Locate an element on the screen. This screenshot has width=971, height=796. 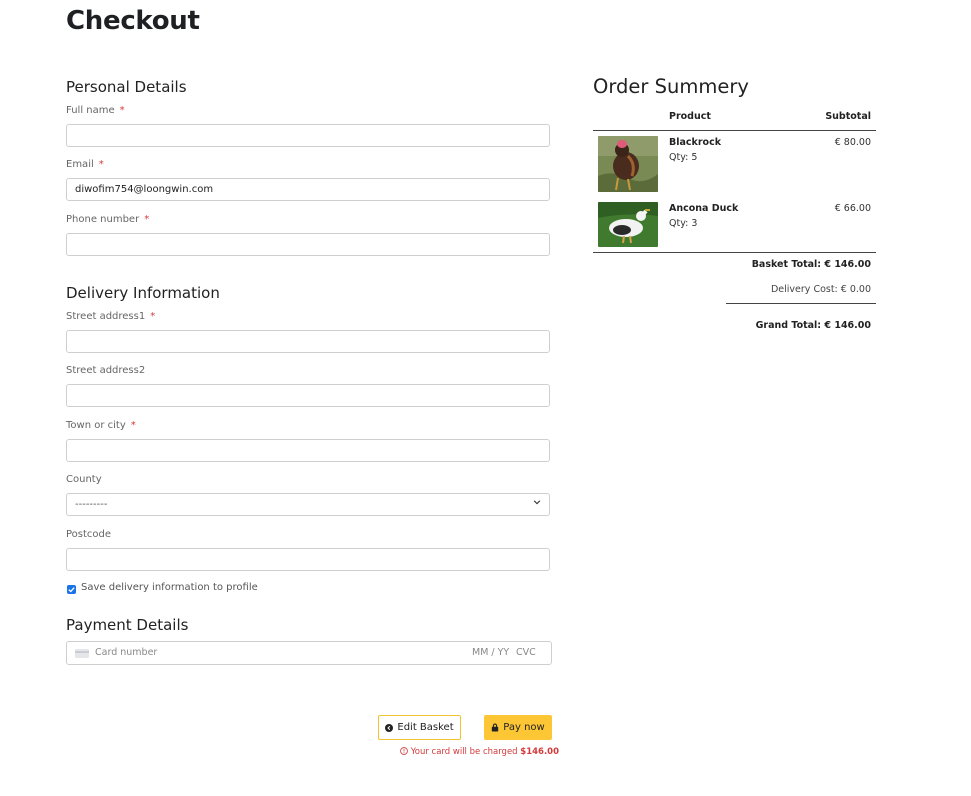
card-expiry-placeholder: MM / YY is located at coordinates (491, 652).